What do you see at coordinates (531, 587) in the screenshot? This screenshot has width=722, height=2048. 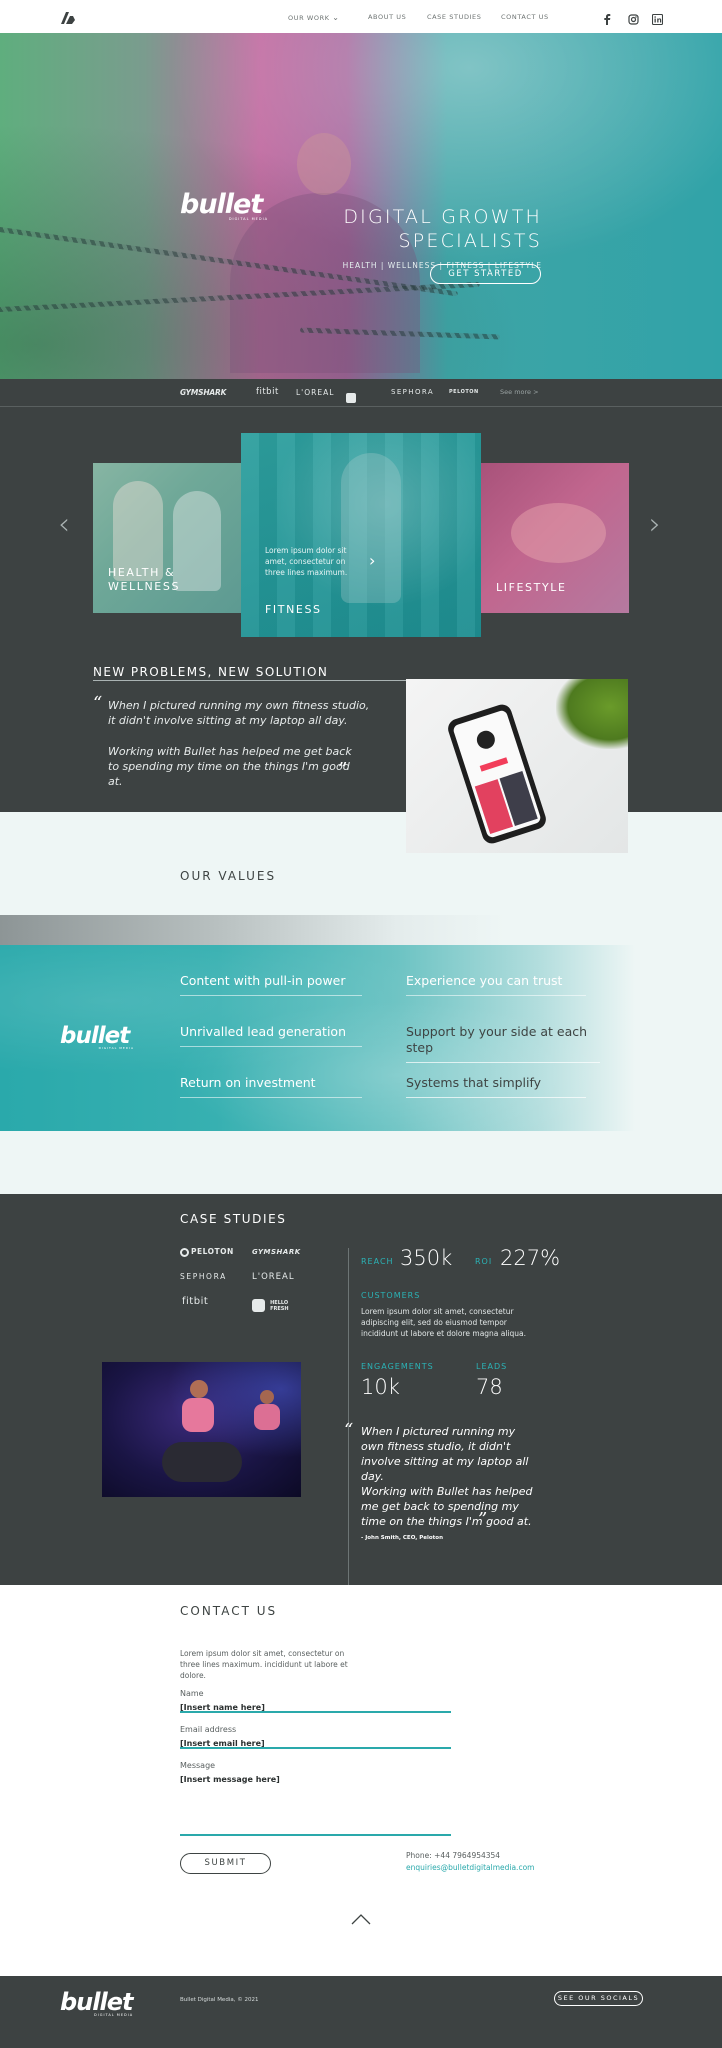 I see `card-label: LIFESTYLE` at bounding box center [531, 587].